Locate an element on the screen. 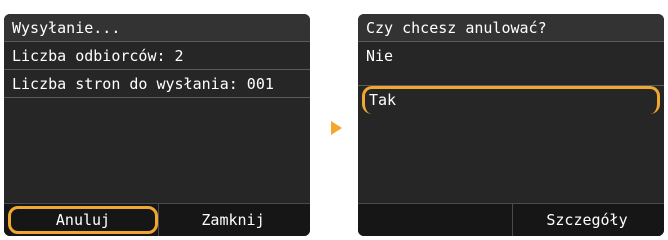  footer-bar: Anuluj Zamknij is located at coordinates (157, 219).